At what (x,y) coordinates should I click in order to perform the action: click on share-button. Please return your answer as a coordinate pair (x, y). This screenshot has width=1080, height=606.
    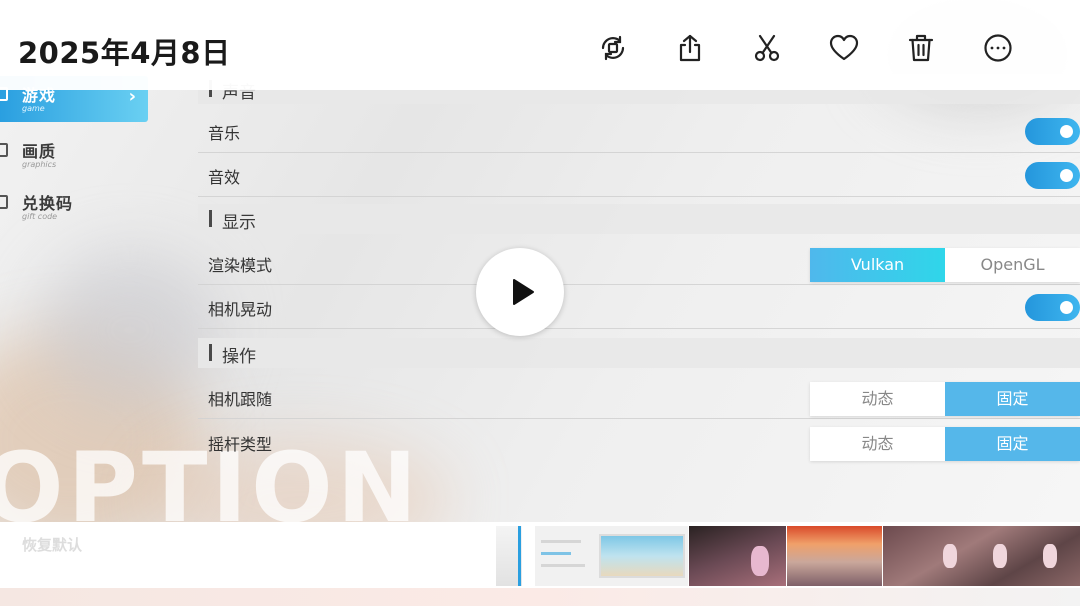
    Looking at the image, I should click on (690, 48).